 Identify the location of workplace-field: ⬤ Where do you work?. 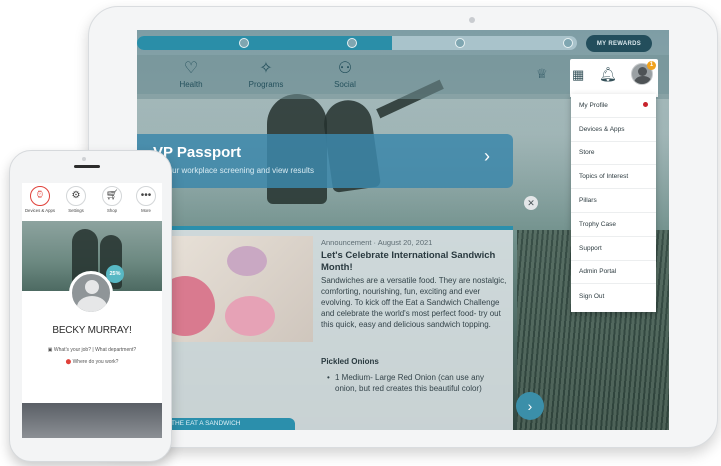
(92, 362).